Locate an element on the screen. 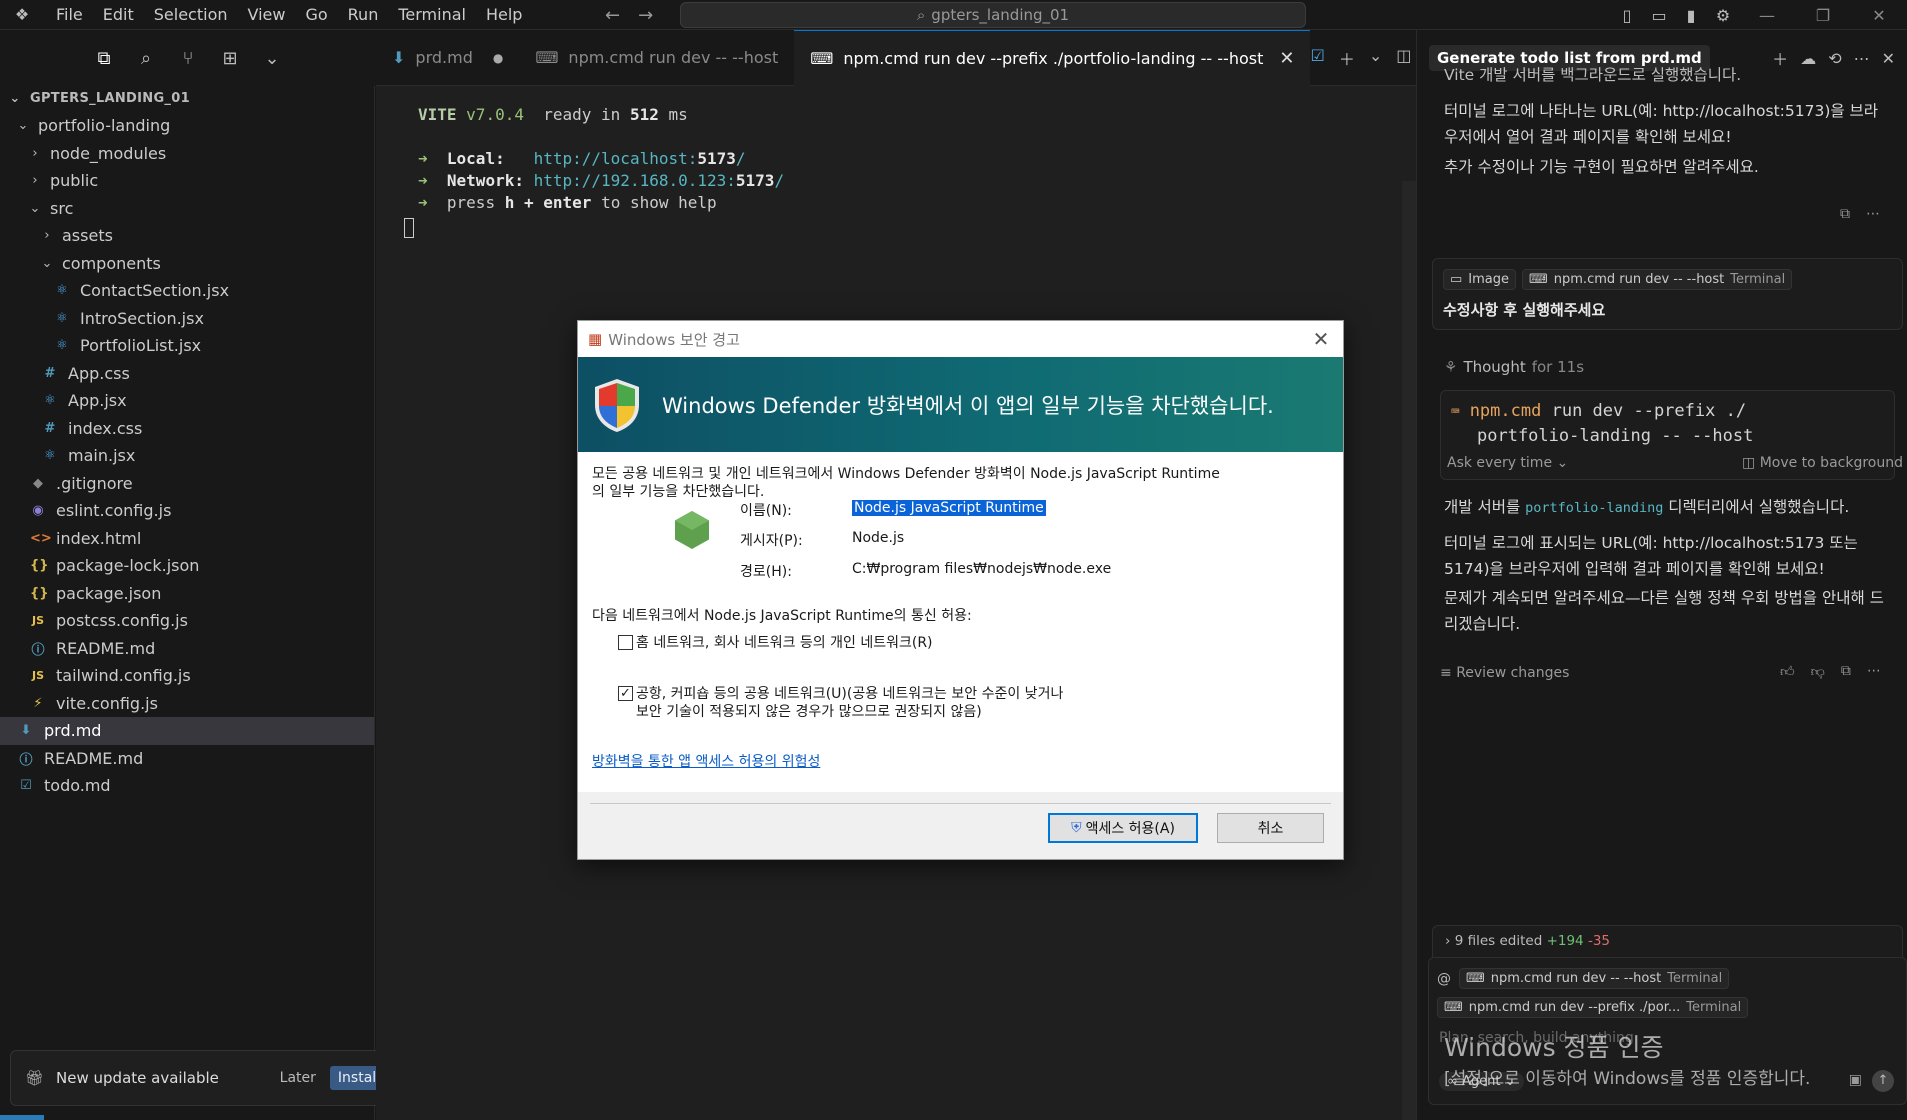  minimize-window-icon: — is located at coordinates (1767, 15).